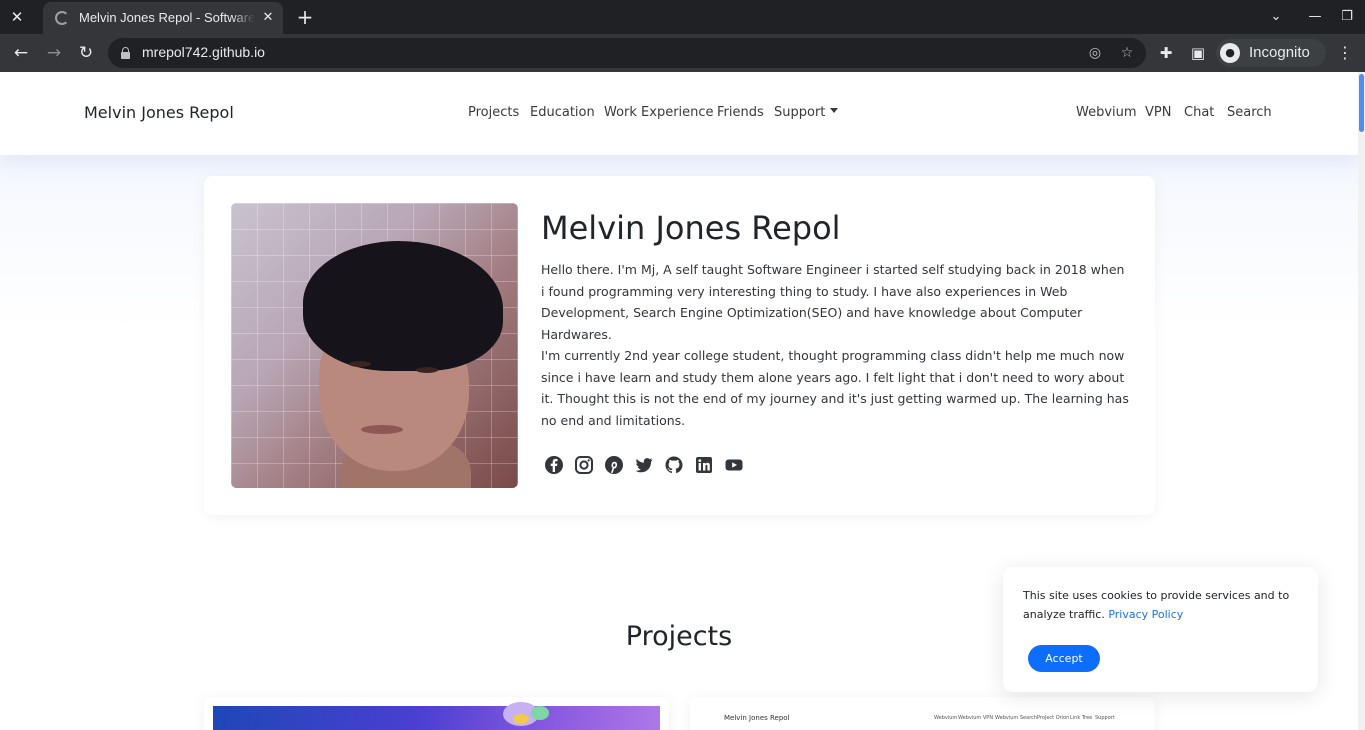 The height and width of the screenshot is (730, 1365). What do you see at coordinates (1064, 658) in the screenshot?
I see `accept-cookies-button: Accept` at bounding box center [1064, 658].